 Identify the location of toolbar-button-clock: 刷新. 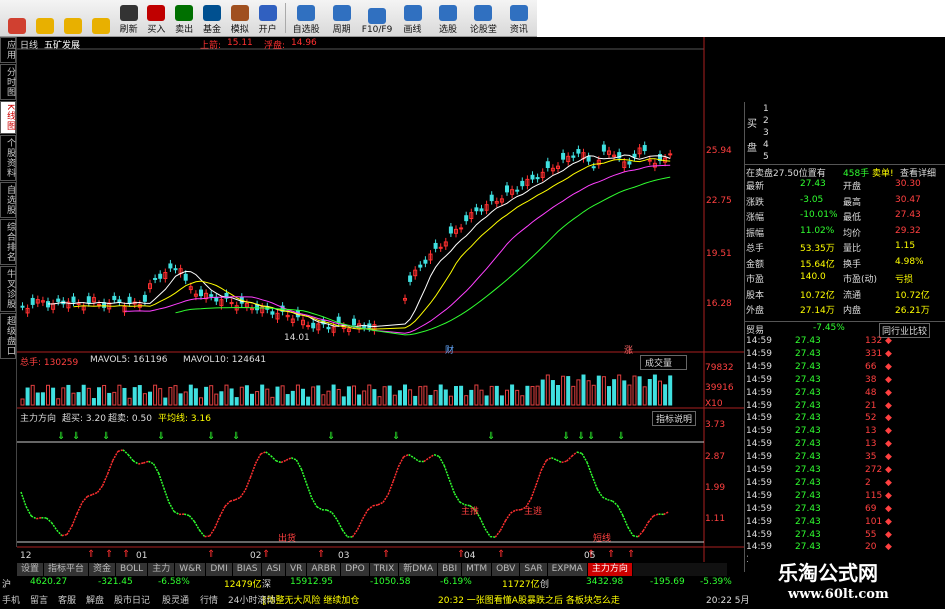
(128, 18).